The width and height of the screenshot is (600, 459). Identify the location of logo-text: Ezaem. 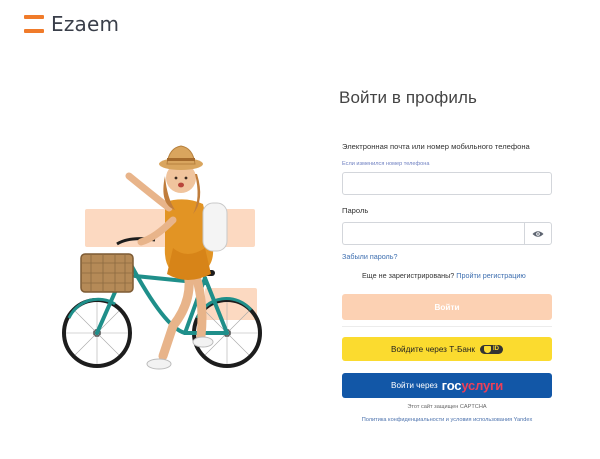
(85, 24).